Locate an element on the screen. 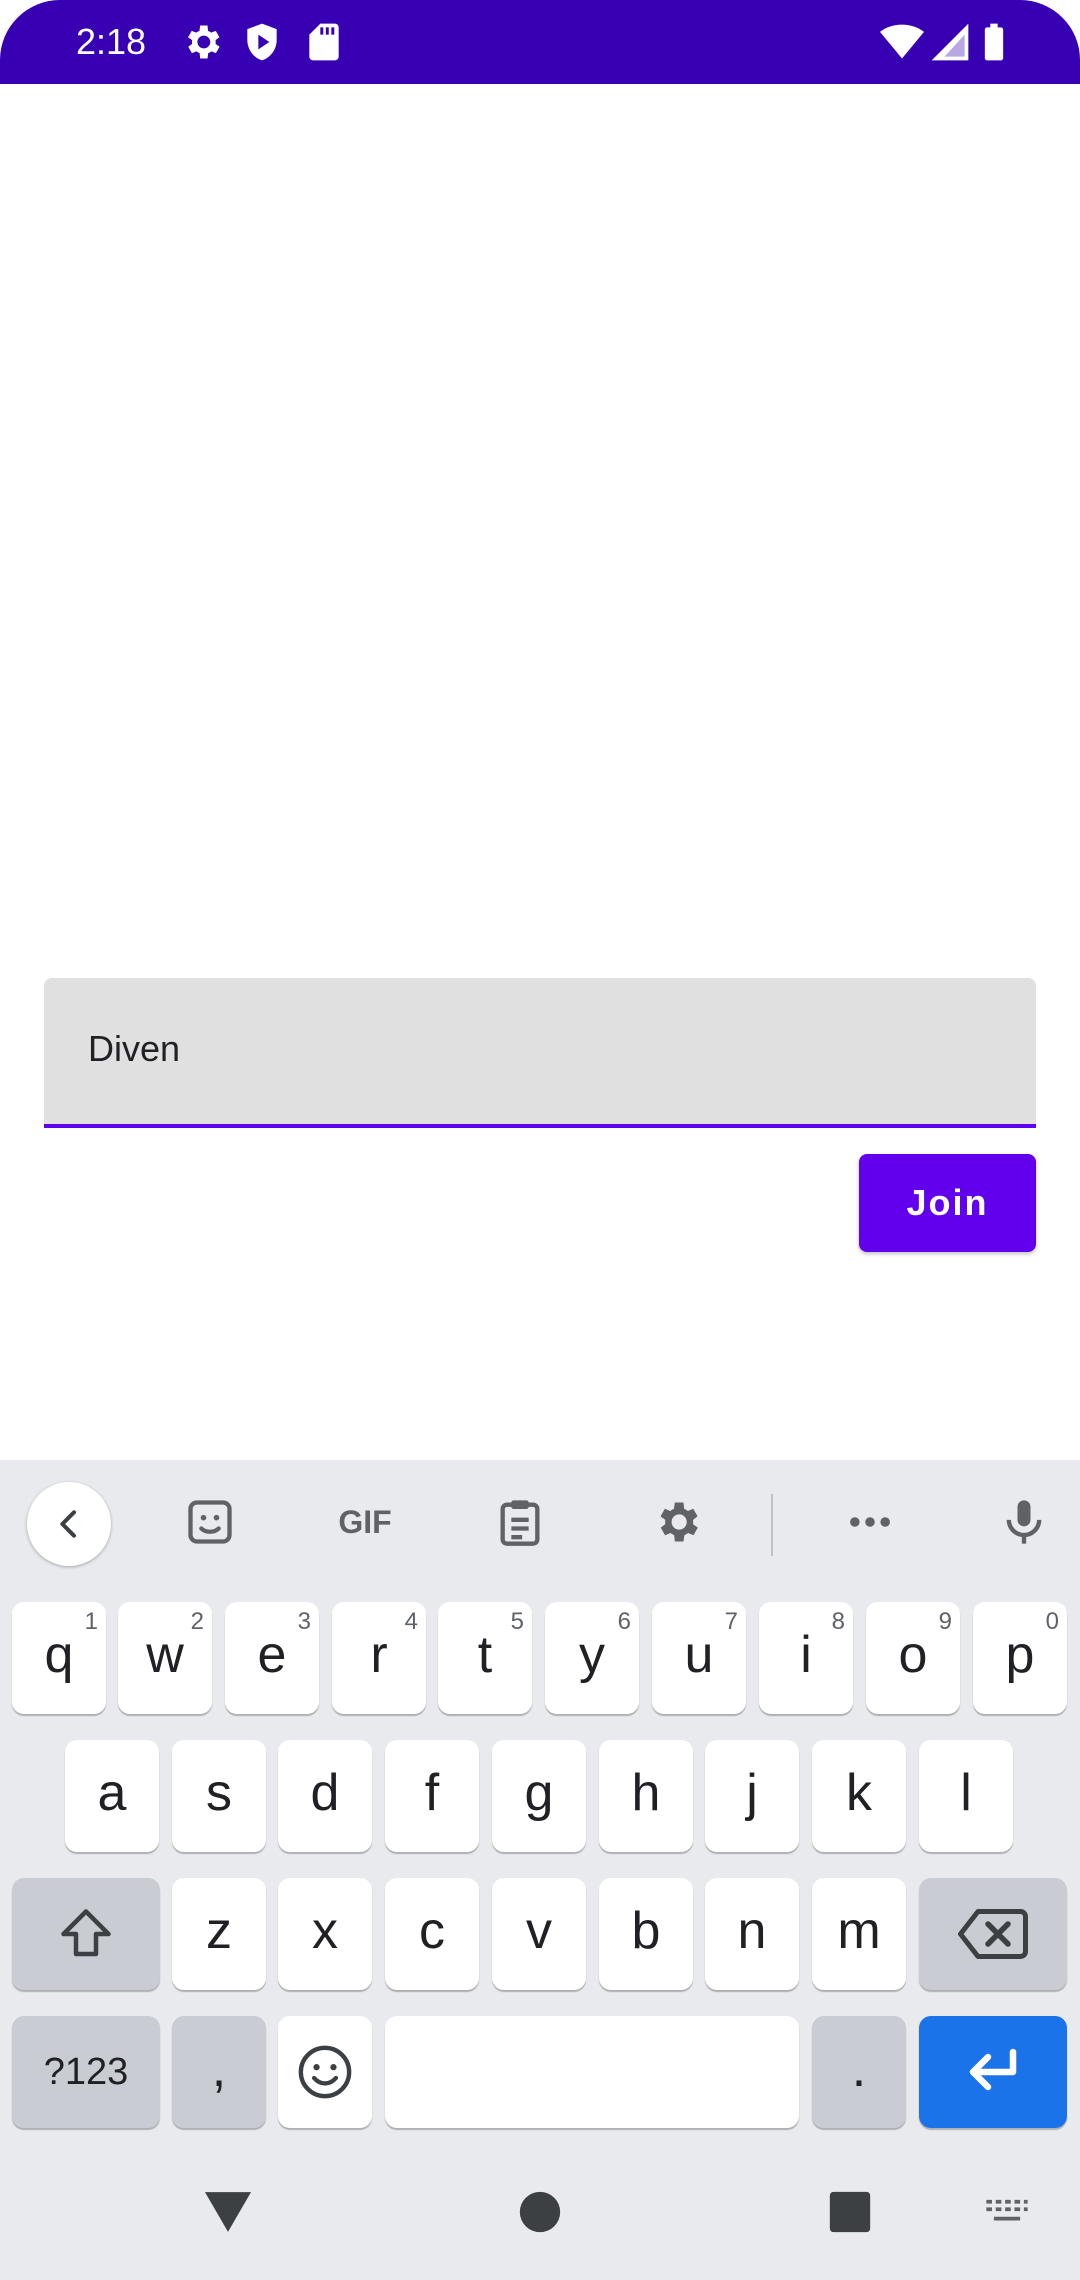  emoji-key is located at coordinates (325, 2072).